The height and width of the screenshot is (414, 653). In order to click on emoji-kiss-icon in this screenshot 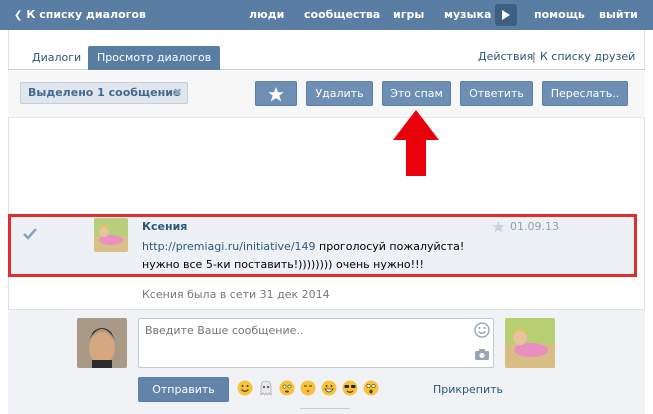, I will do `click(308, 388)`.